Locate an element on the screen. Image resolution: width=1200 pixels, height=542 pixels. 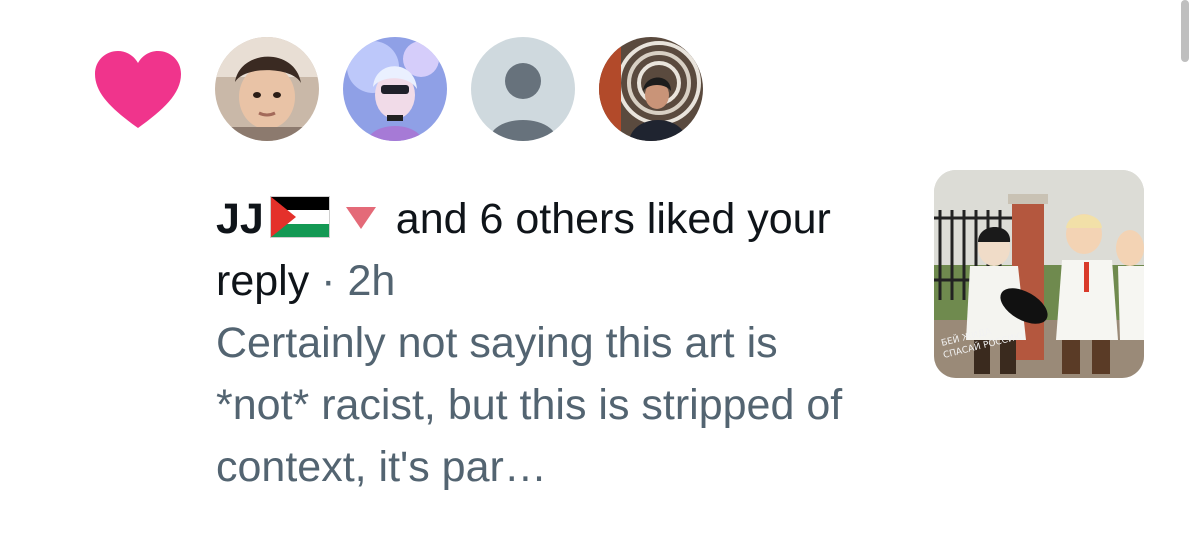
palestine-flag-icon is located at coordinates (299, 217).